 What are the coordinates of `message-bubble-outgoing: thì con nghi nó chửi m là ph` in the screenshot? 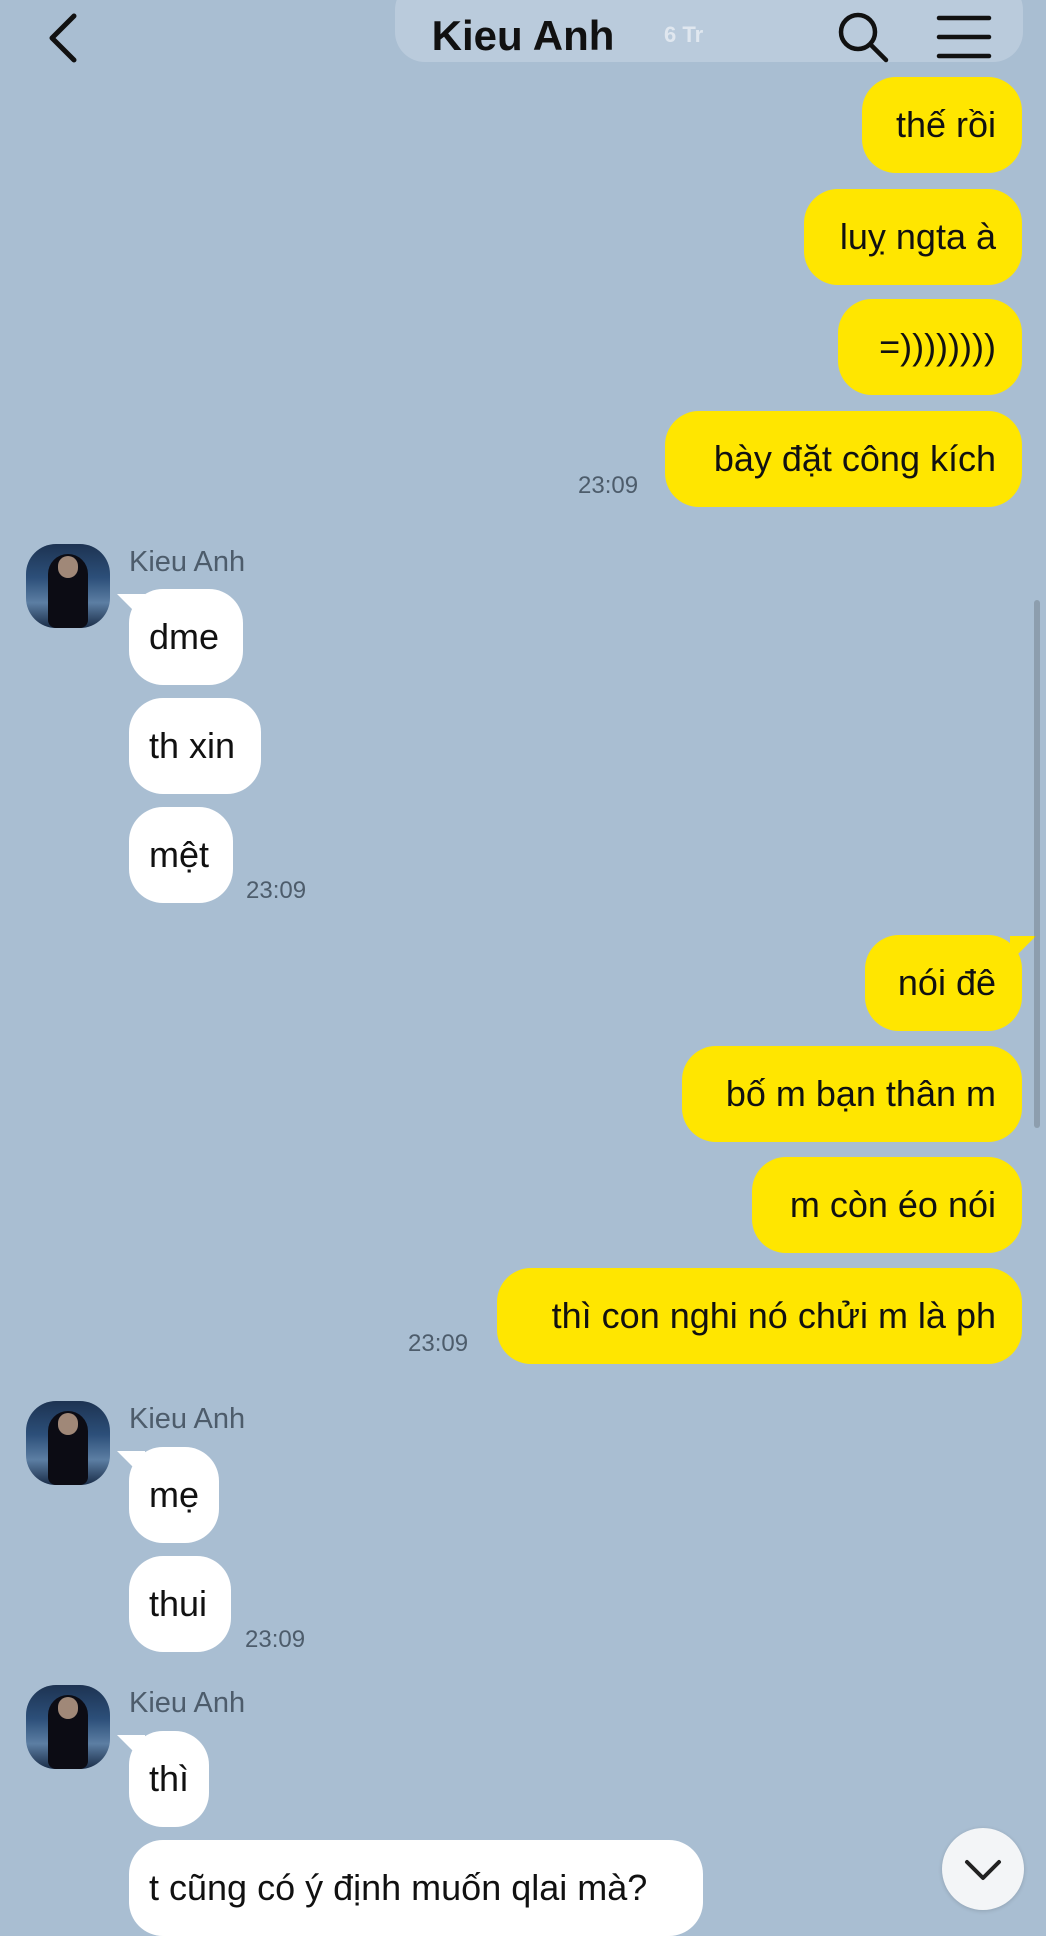 It's located at (759, 1316).